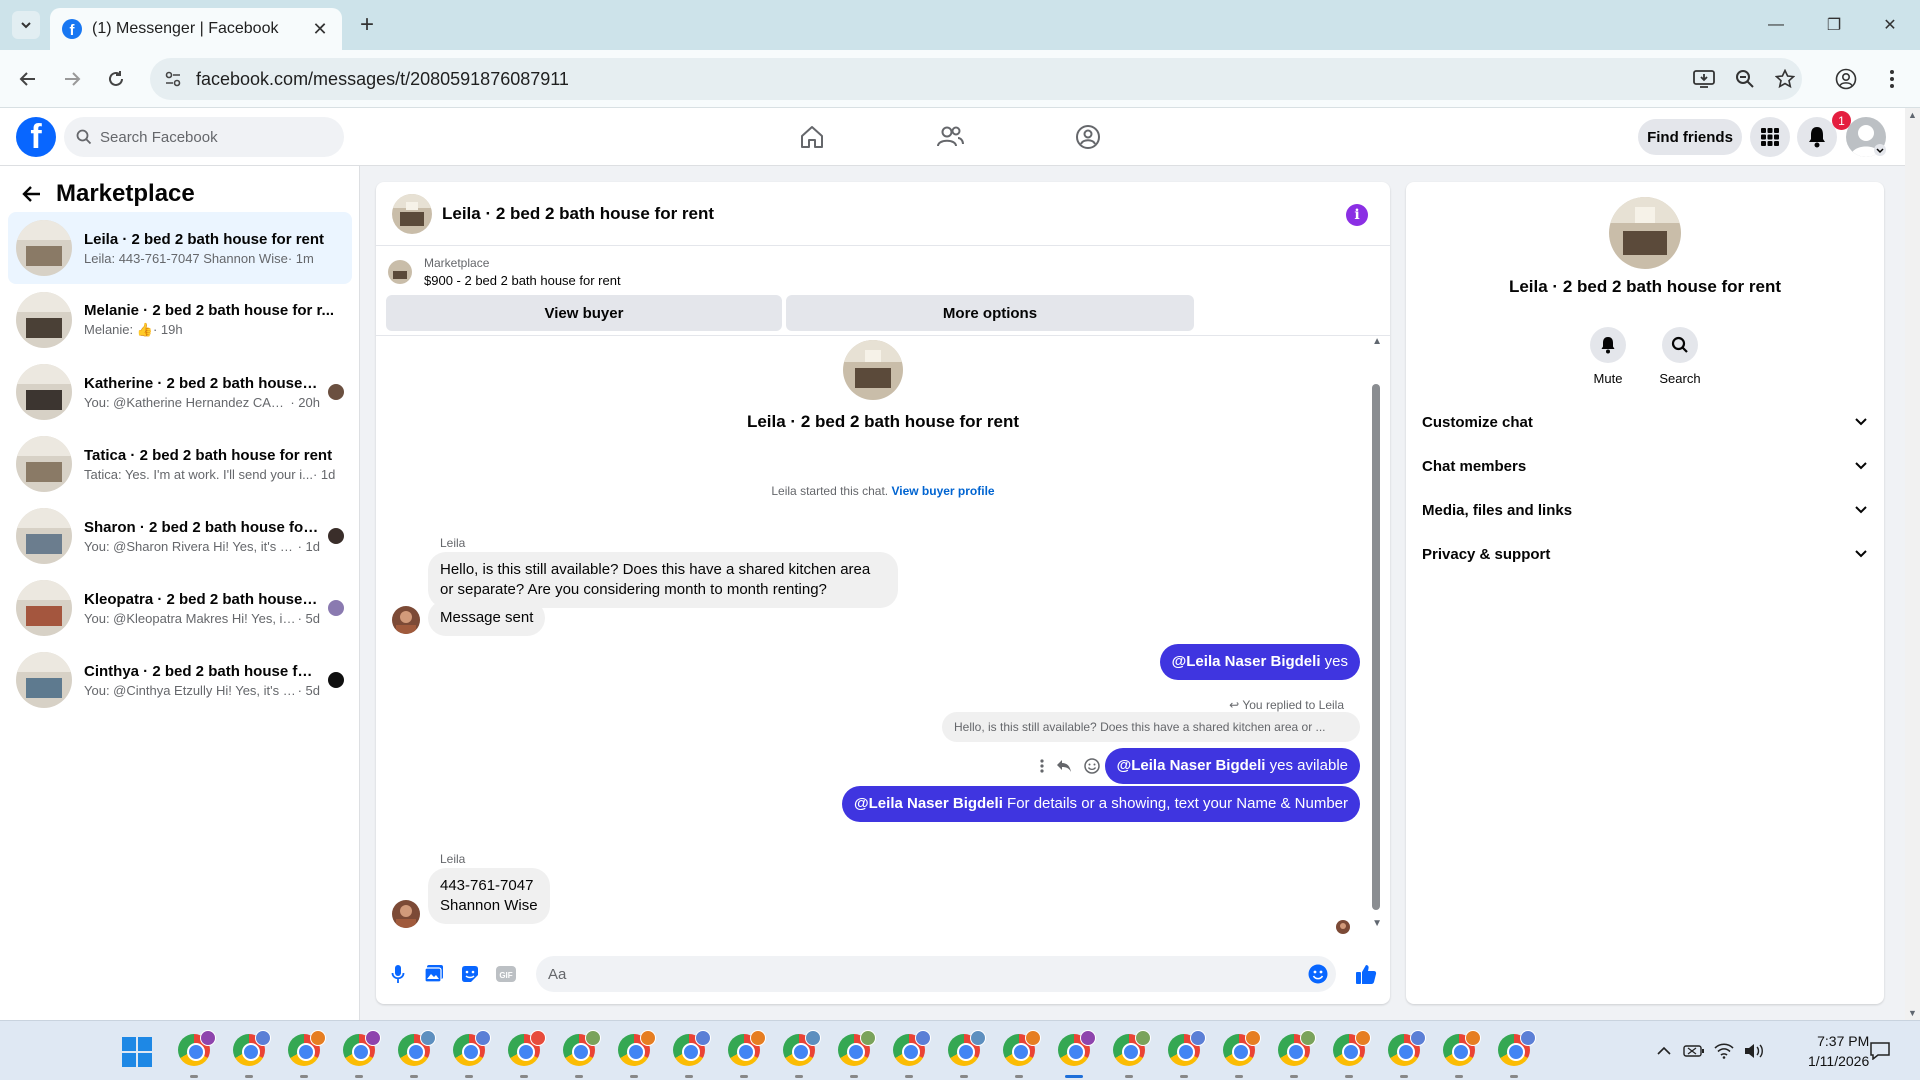 This screenshot has width=1920, height=1080. Describe the element at coordinates (1064, 766) in the screenshot. I see `reply-icon` at that location.